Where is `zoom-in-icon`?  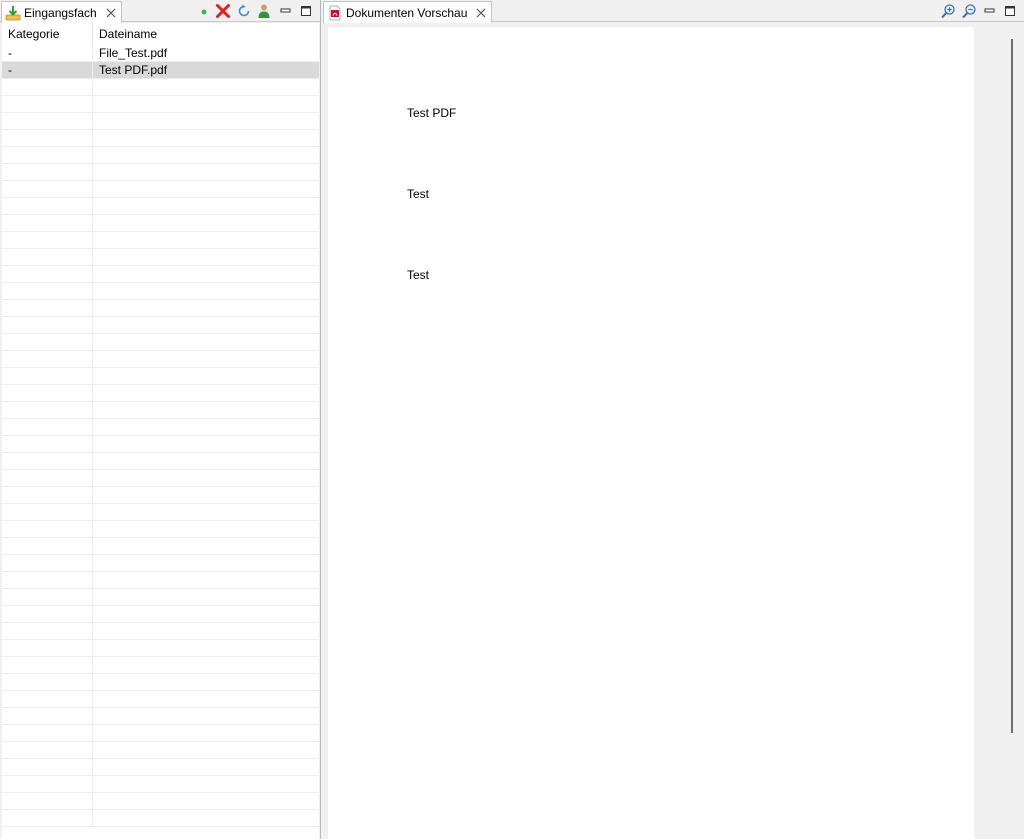
zoom-in-icon is located at coordinates (948, 11).